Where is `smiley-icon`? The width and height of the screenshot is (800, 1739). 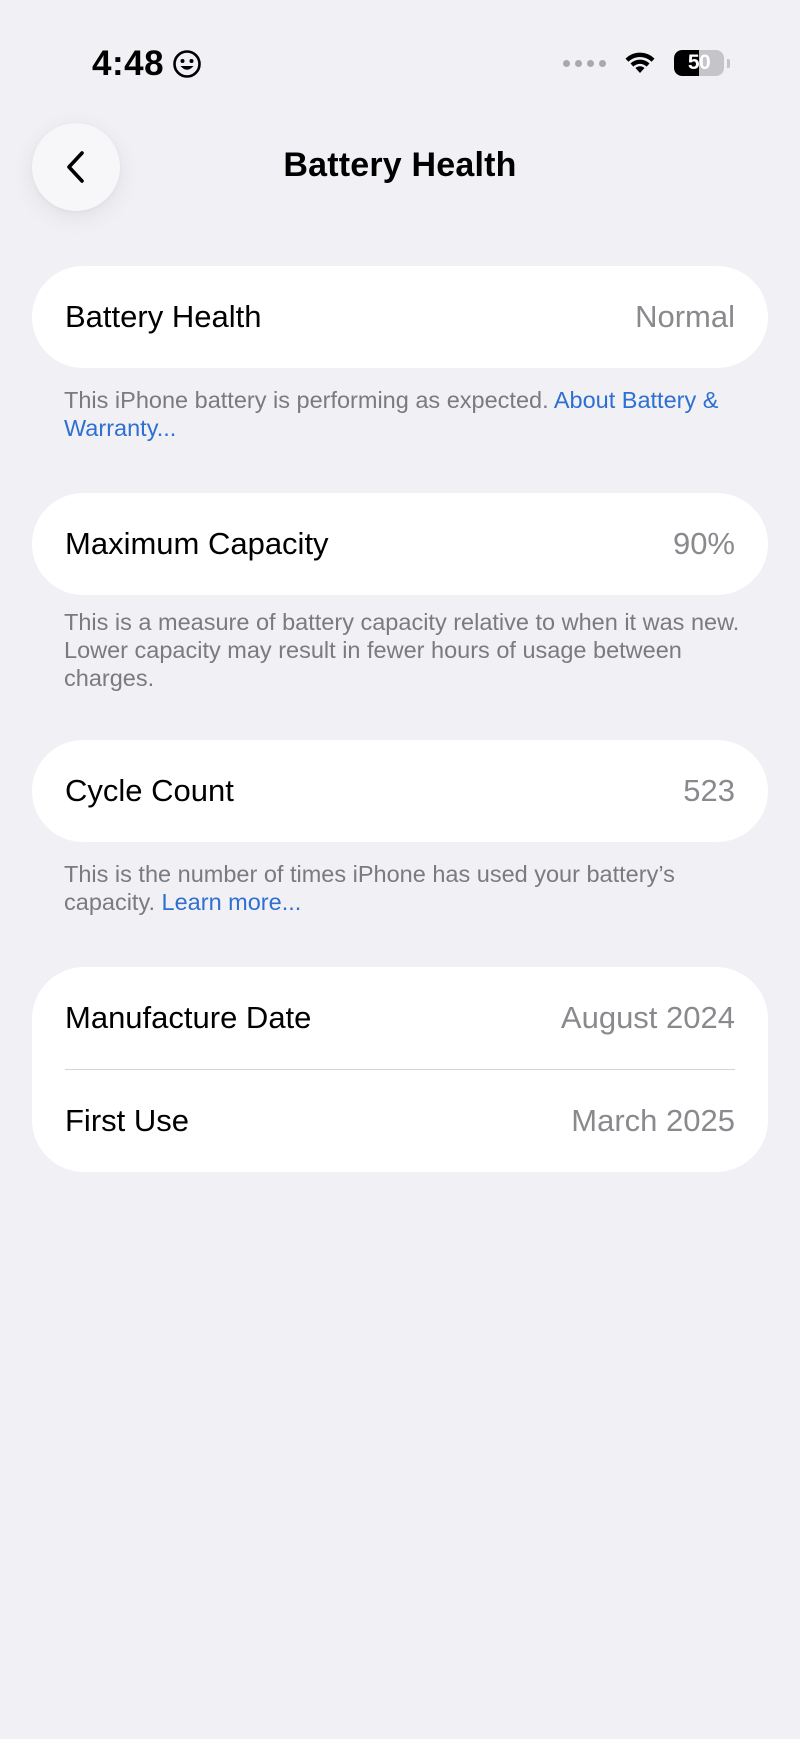
smiley-icon is located at coordinates (187, 64).